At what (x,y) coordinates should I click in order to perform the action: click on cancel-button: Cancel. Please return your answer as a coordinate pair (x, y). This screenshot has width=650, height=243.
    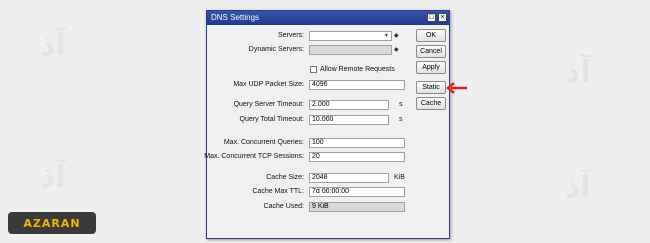
    Looking at the image, I should click on (431, 51).